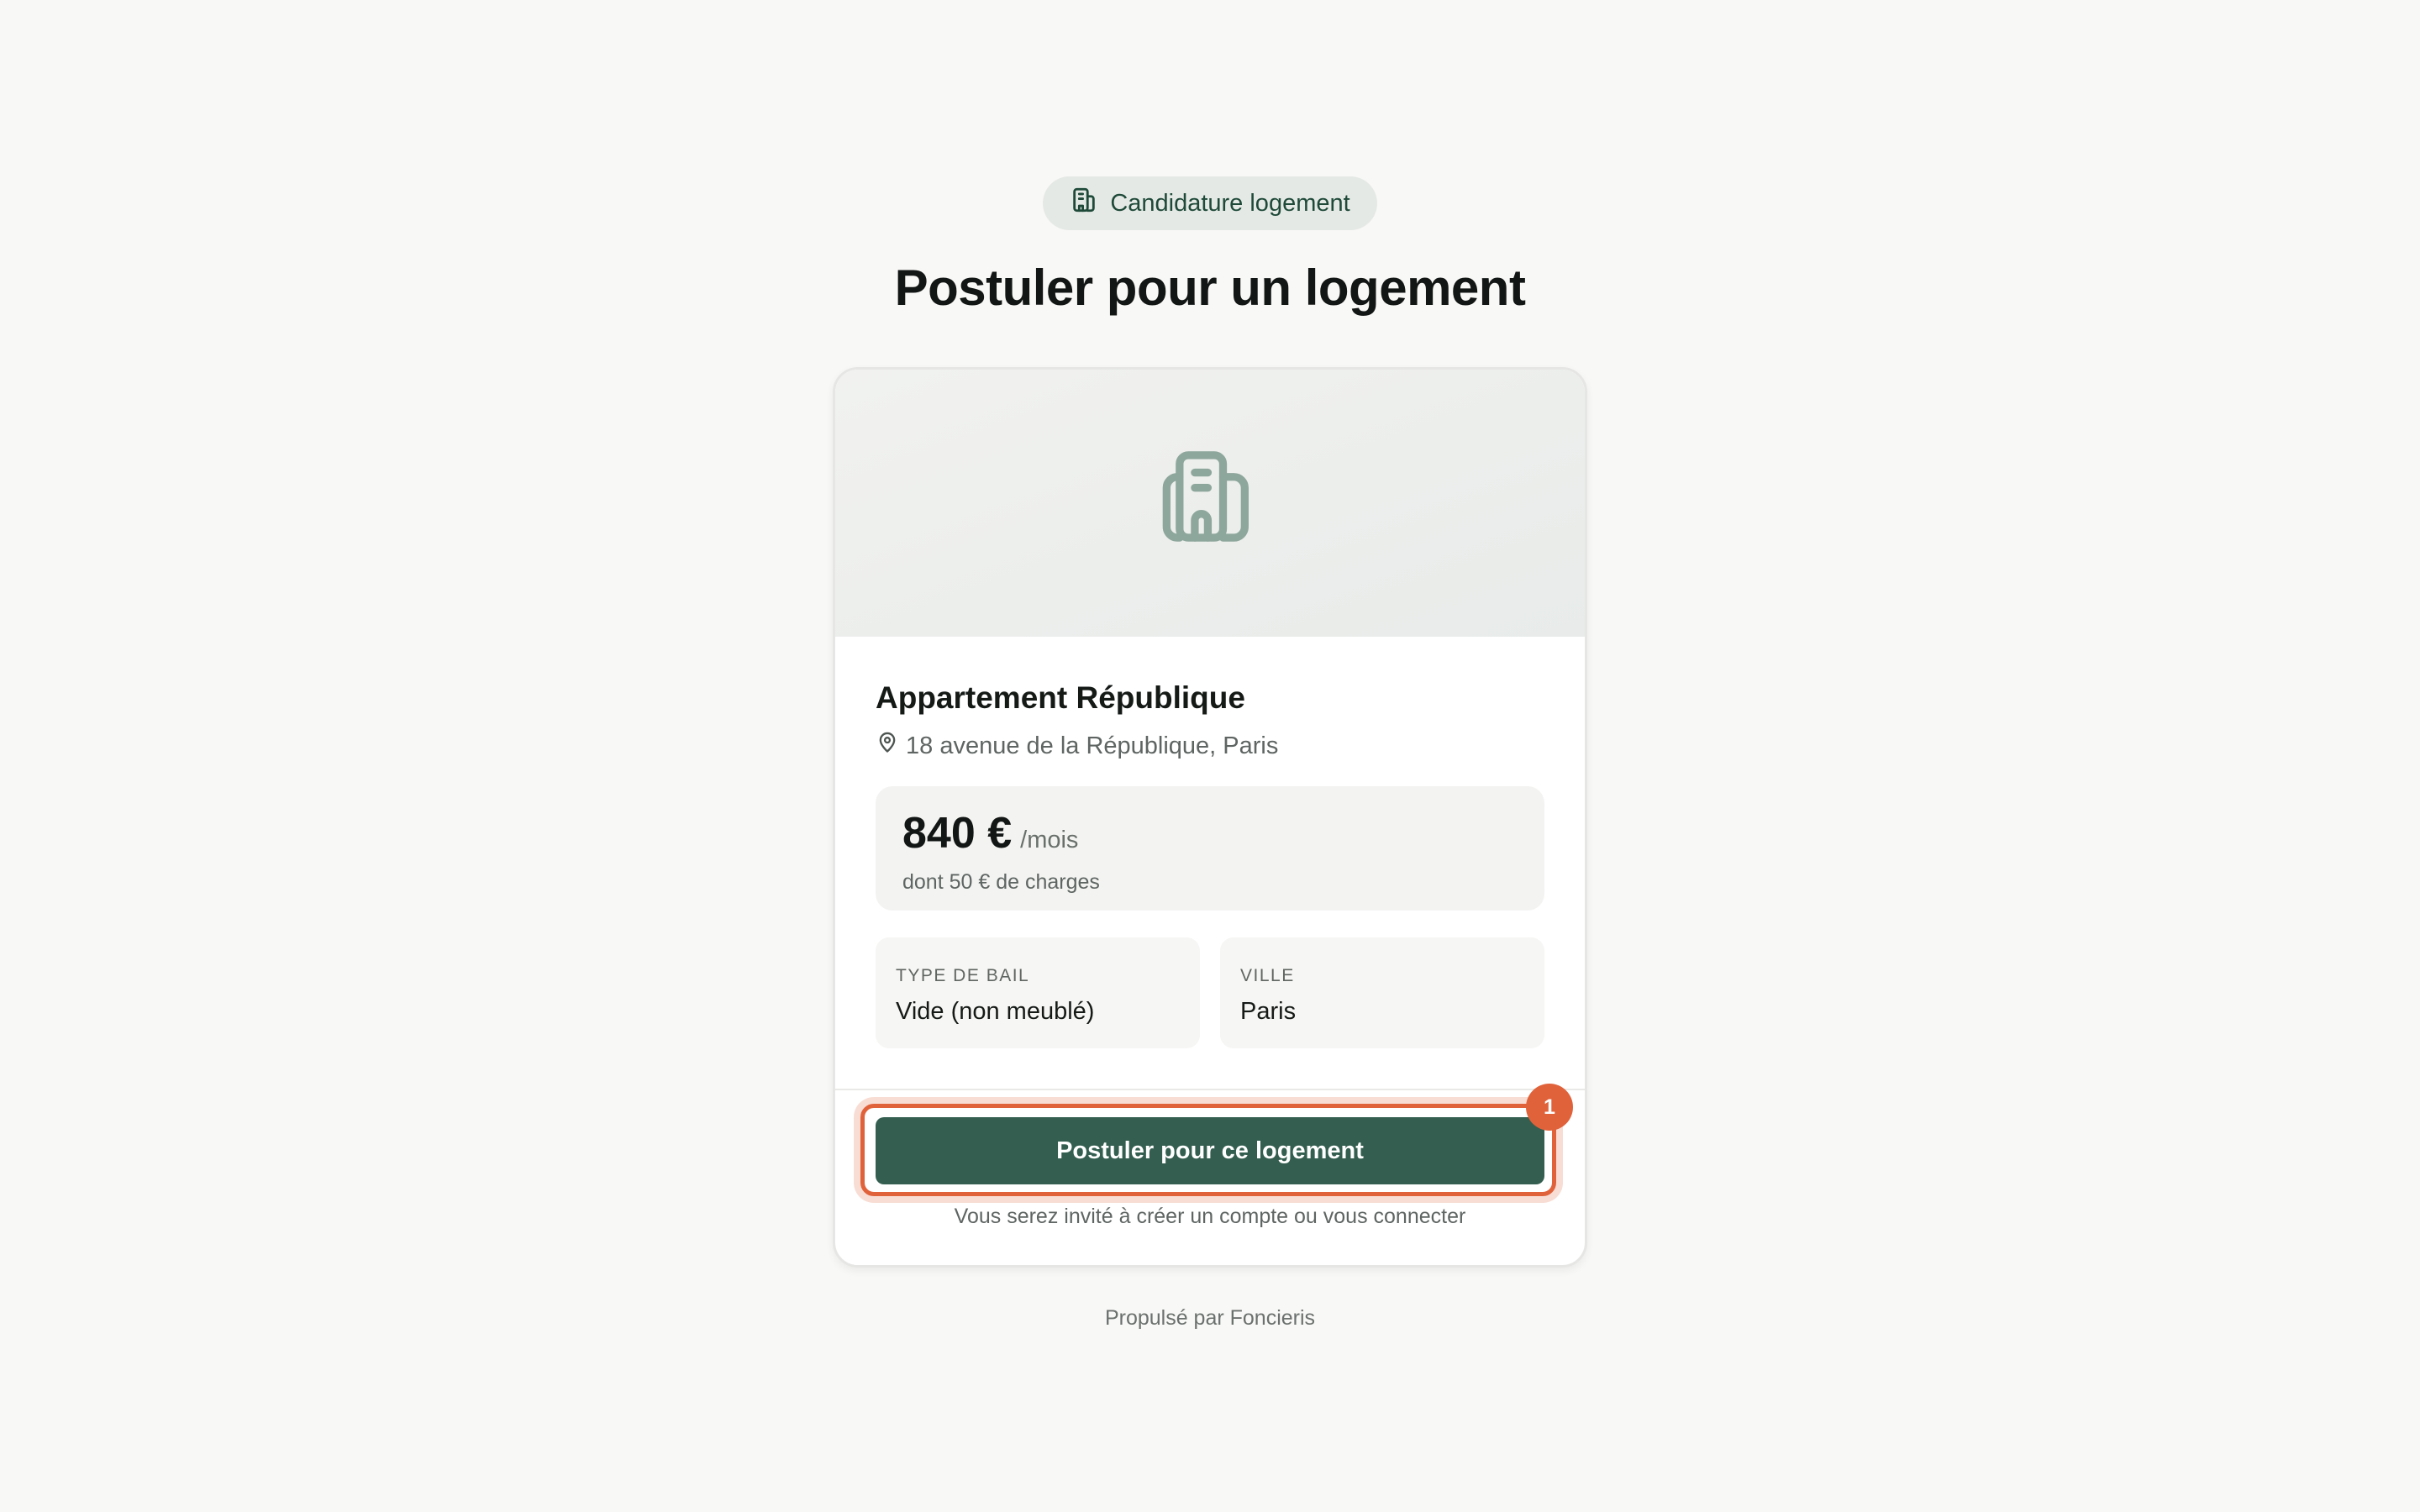 The width and height of the screenshot is (2420, 1512). Describe the element at coordinates (1060, 697) in the screenshot. I see `property-name: Appartement République` at that location.